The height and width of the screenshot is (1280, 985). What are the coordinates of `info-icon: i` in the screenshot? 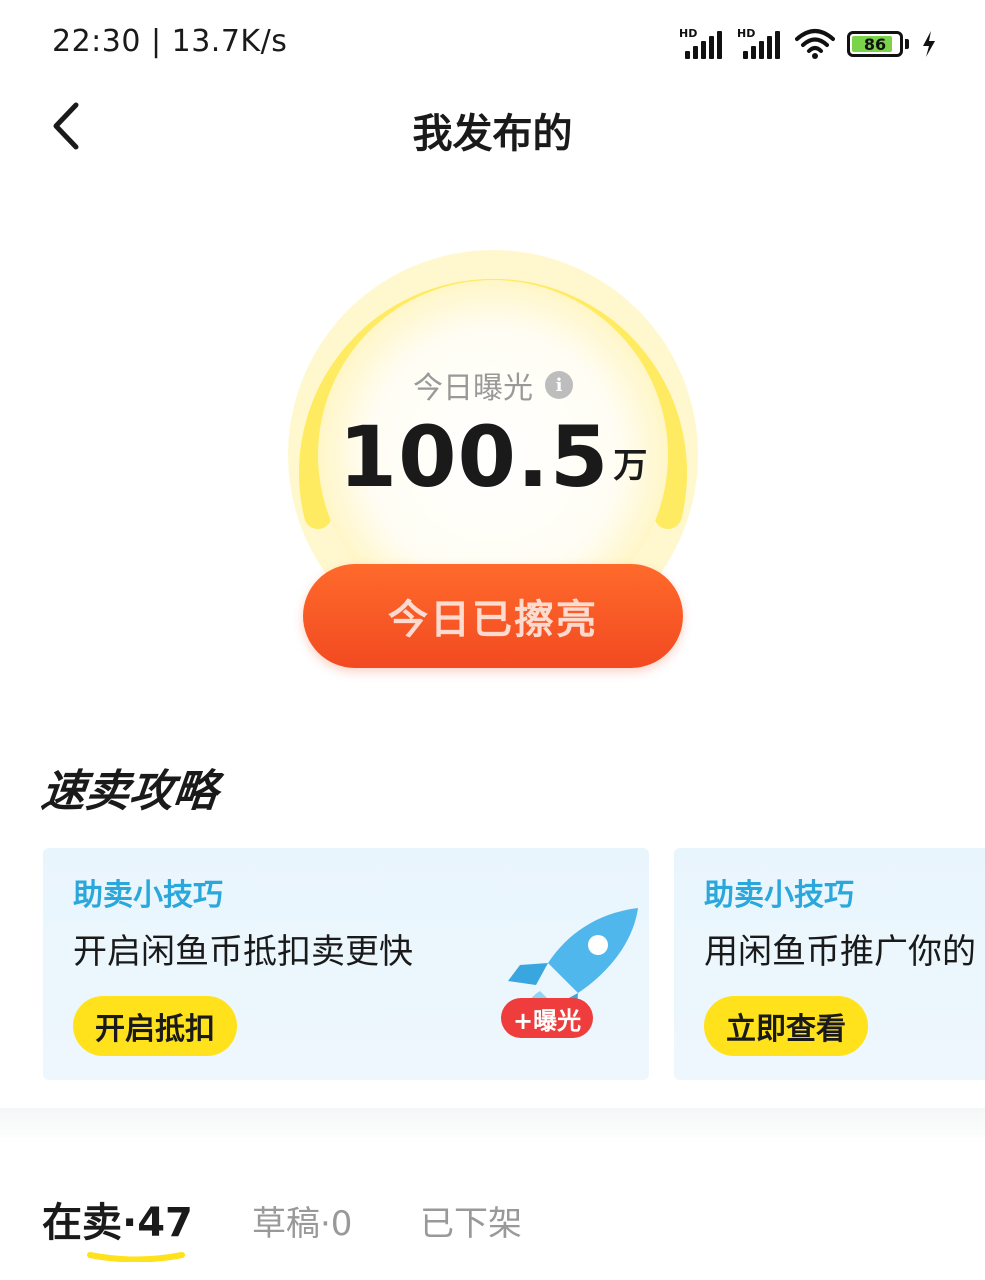 It's located at (559, 385).